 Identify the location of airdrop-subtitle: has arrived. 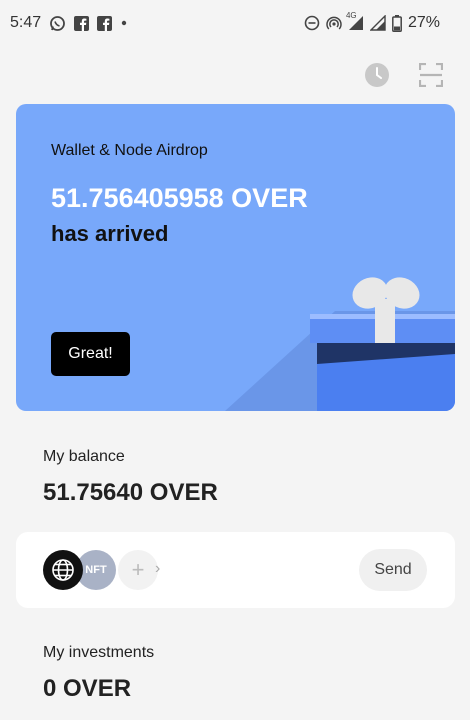
(110, 233).